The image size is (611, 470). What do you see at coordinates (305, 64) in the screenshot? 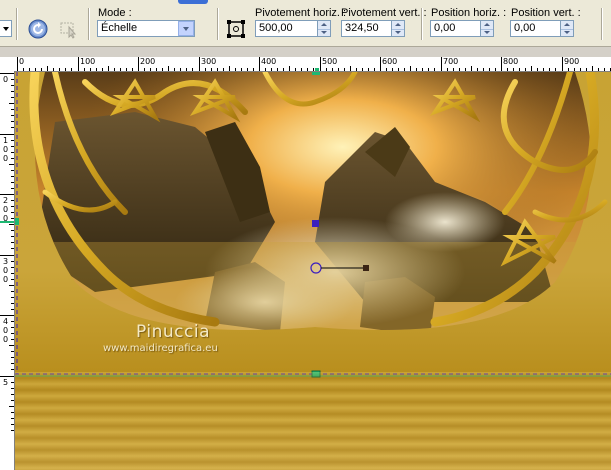
I see `horizontal-ruler: 0 100 200 300 400 500 600 700 800 900` at bounding box center [305, 64].